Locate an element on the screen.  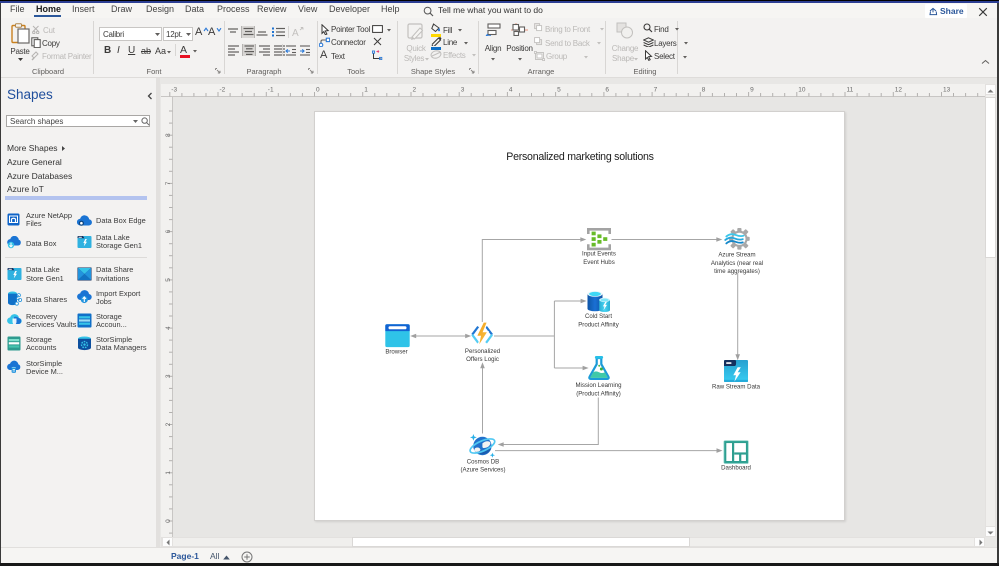
svg-text: Product Affinity is located at coordinates (598, 324).